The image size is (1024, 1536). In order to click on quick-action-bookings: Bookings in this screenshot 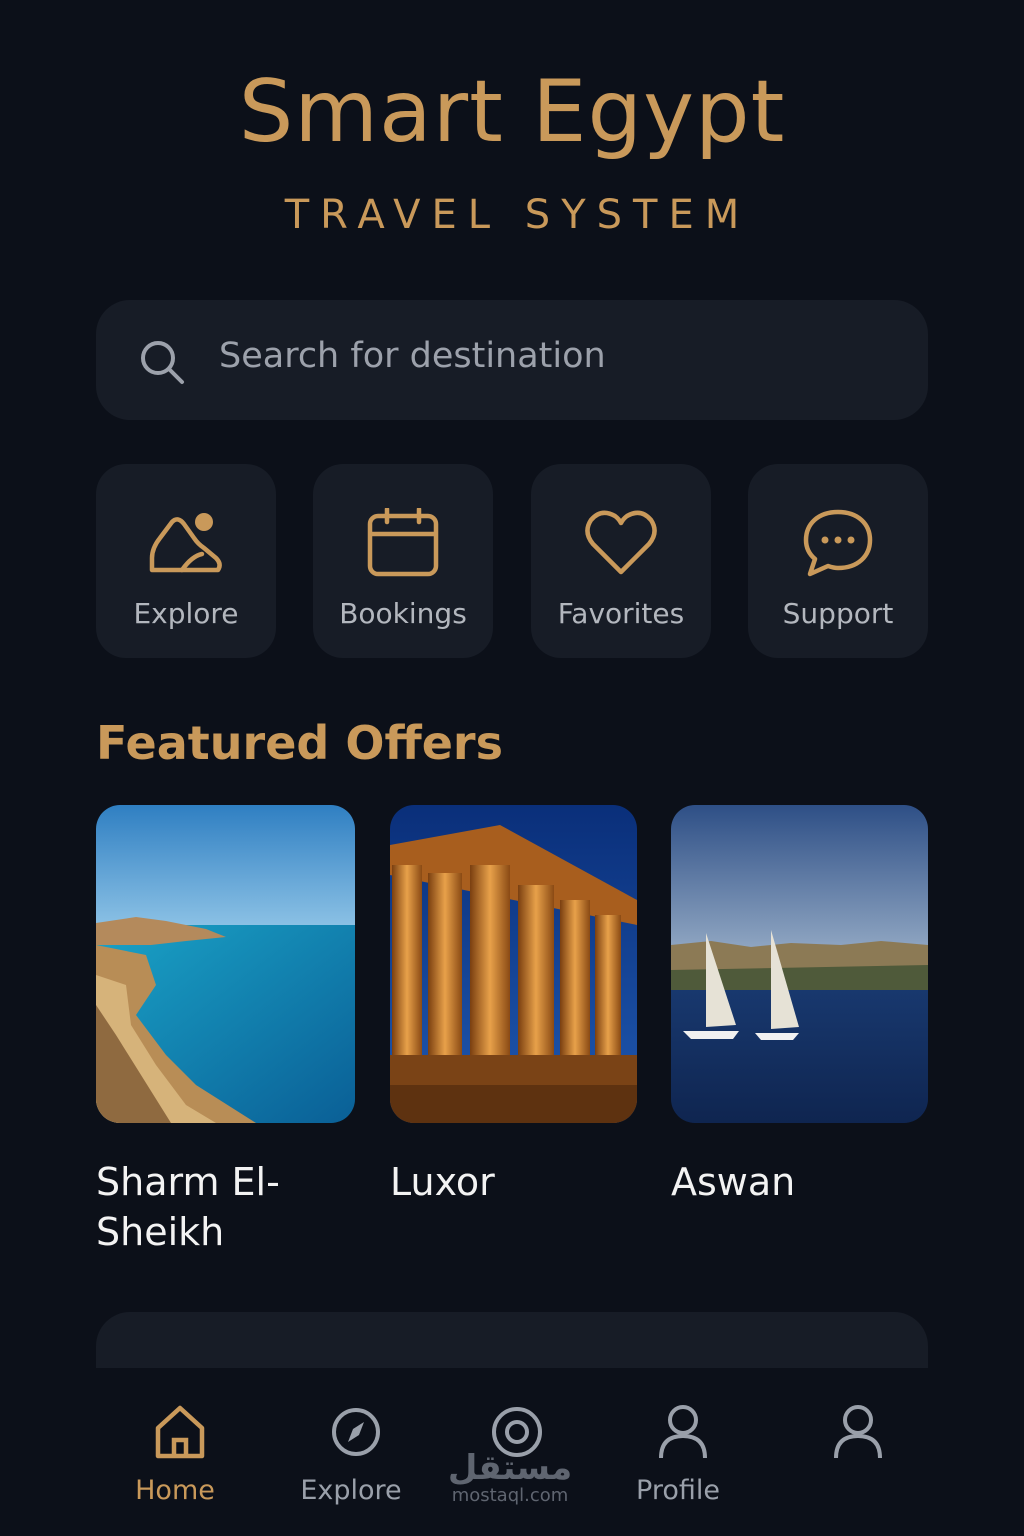, I will do `click(403, 561)`.